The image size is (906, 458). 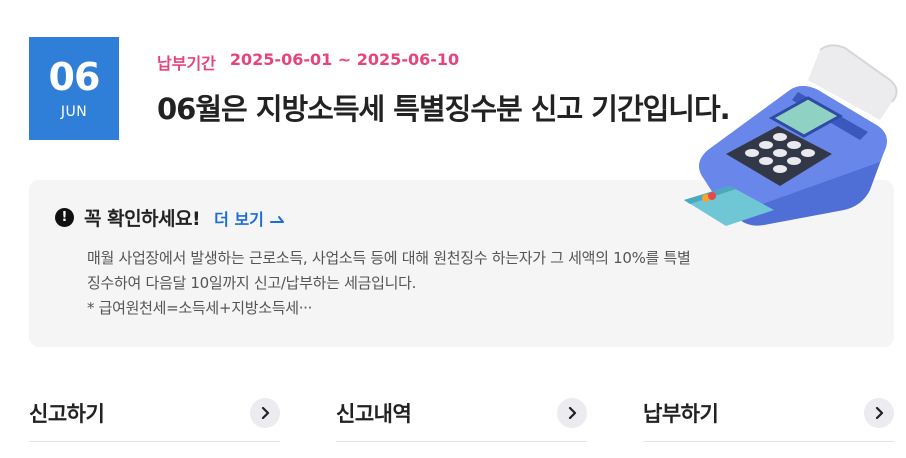 What do you see at coordinates (239, 219) in the screenshot?
I see `more-link-label: 더 보기` at bounding box center [239, 219].